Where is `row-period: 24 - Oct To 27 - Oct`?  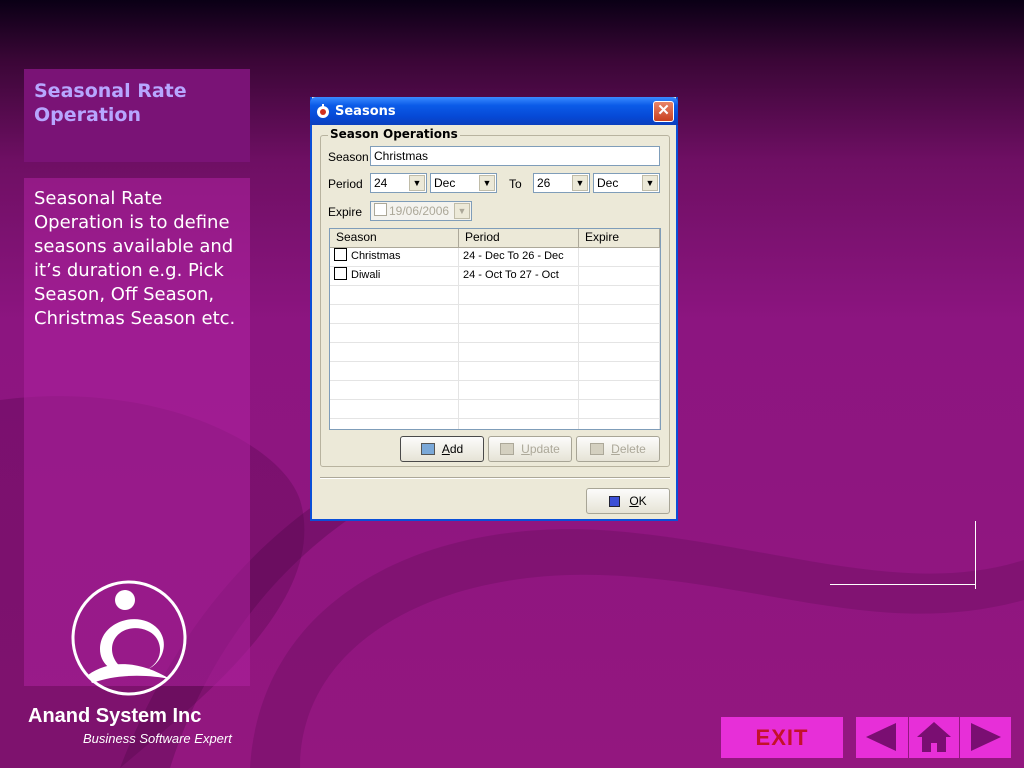
row-period: 24 - Oct To 27 - Oct is located at coordinates (519, 276).